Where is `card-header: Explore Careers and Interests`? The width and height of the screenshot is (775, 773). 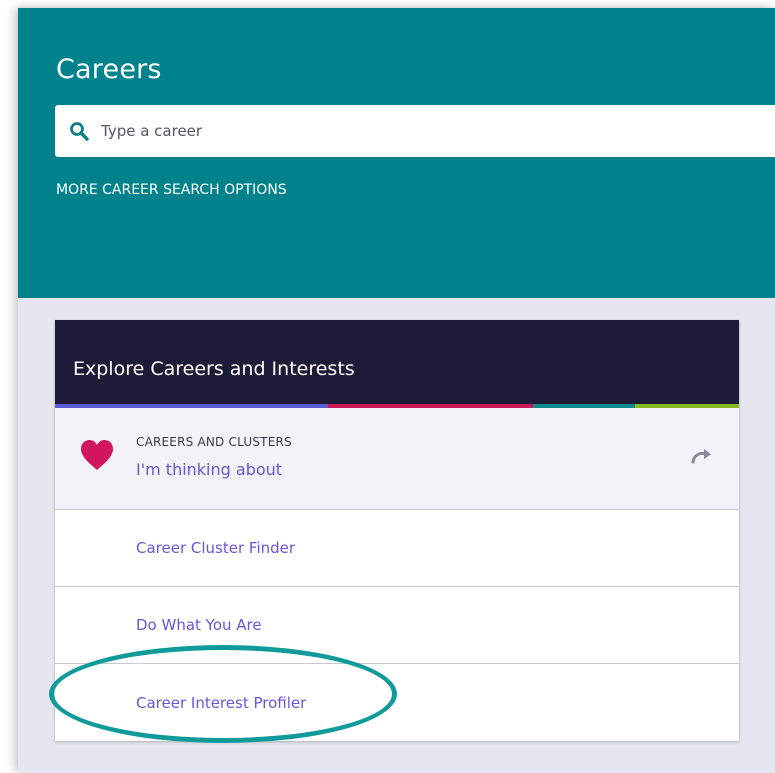 card-header: Explore Careers and Interests is located at coordinates (397, 362).